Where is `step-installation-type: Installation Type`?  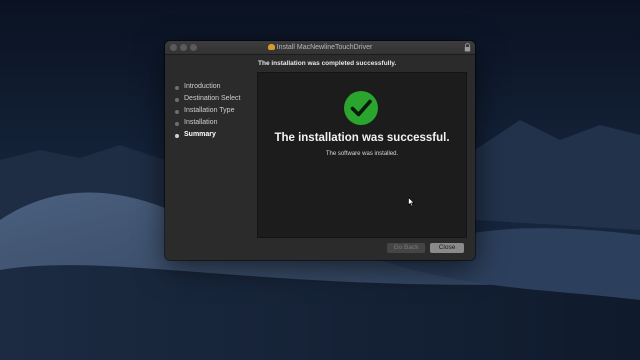 step-installation-type: Installation Type is located at coordinates (215, 111).